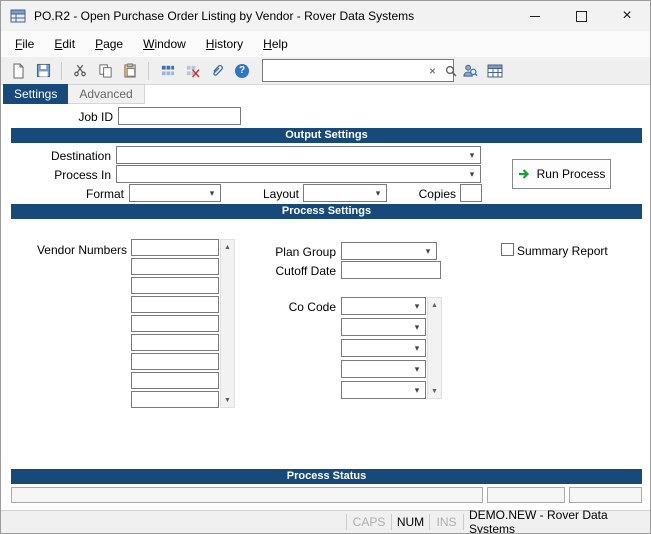 This screenshot has height=534, width=651. What do you see at coordinates (242, 71) in the screenshot?
I see `help-icon: ?` at bounding box center [242, 71].